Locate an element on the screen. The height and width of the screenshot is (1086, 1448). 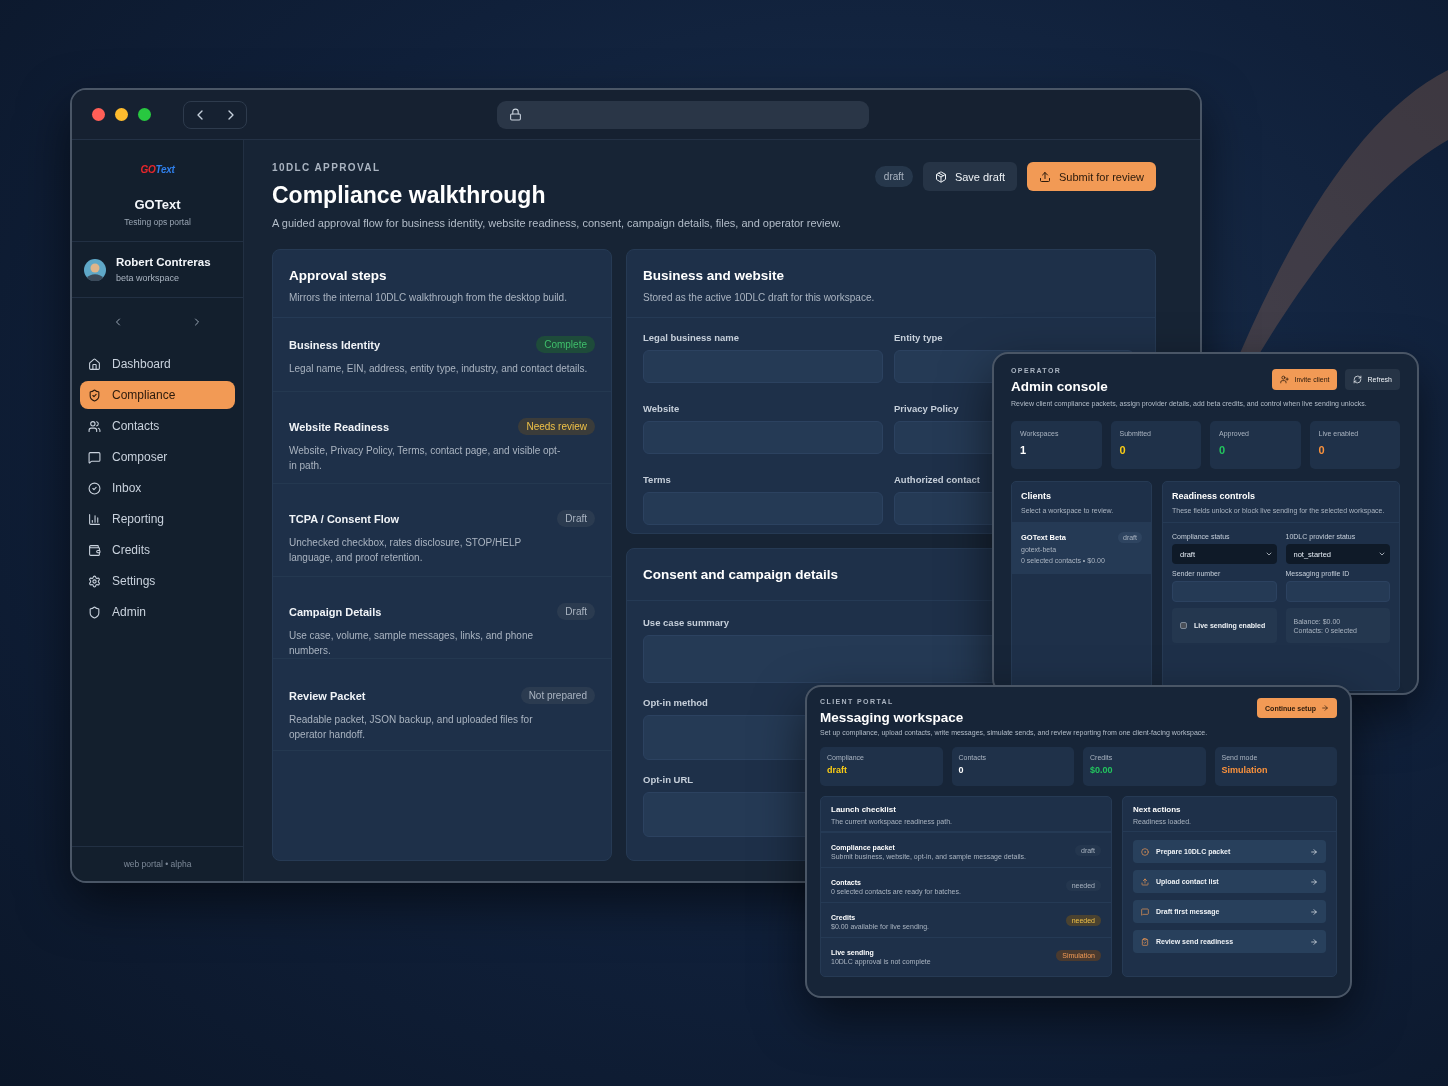
panel-title: Next actions is located at coordinates (1157, 809).